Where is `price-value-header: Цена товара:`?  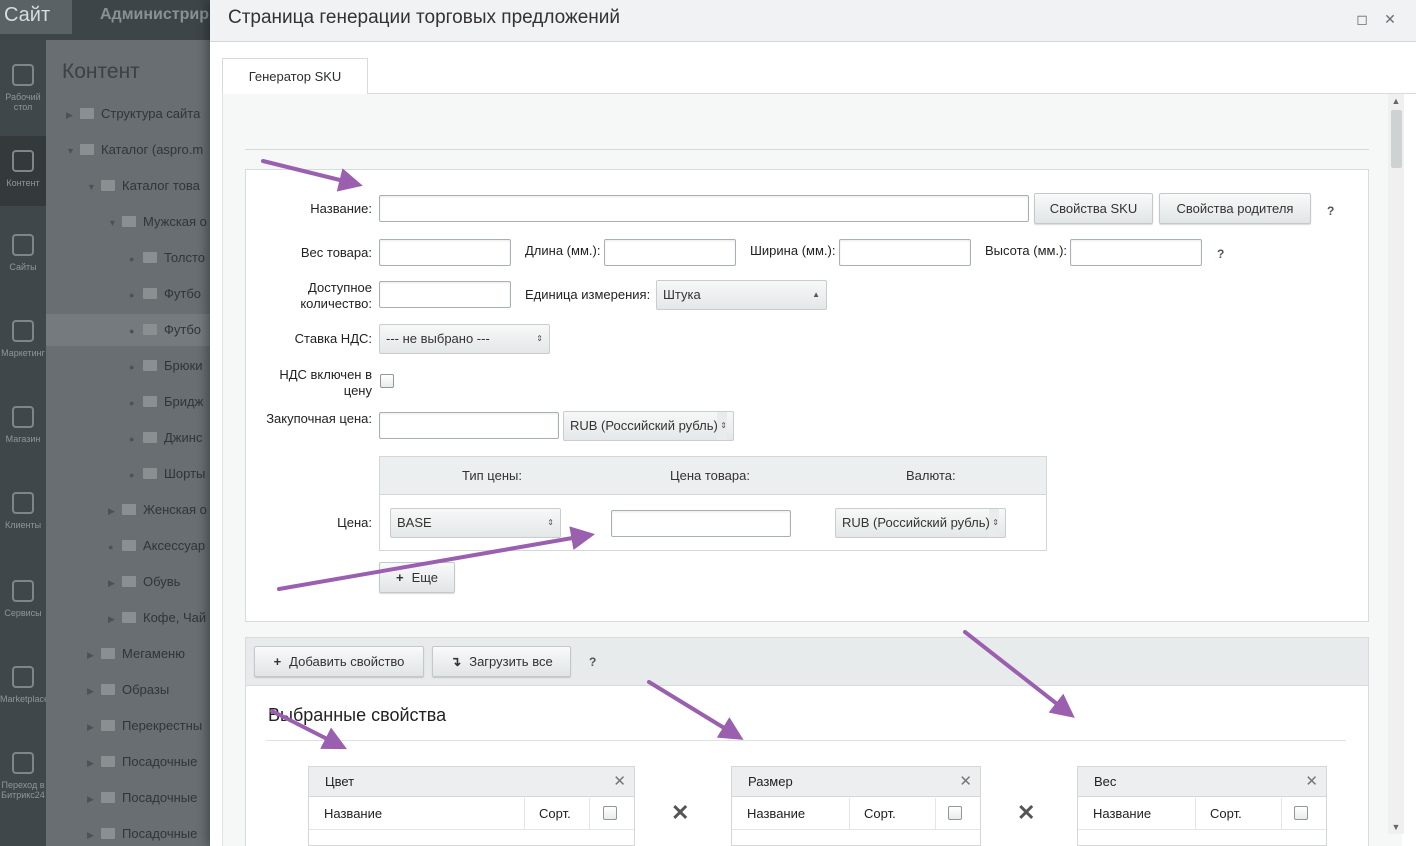 price-value-header: Цена товара: is located at coordinates (710, 475).